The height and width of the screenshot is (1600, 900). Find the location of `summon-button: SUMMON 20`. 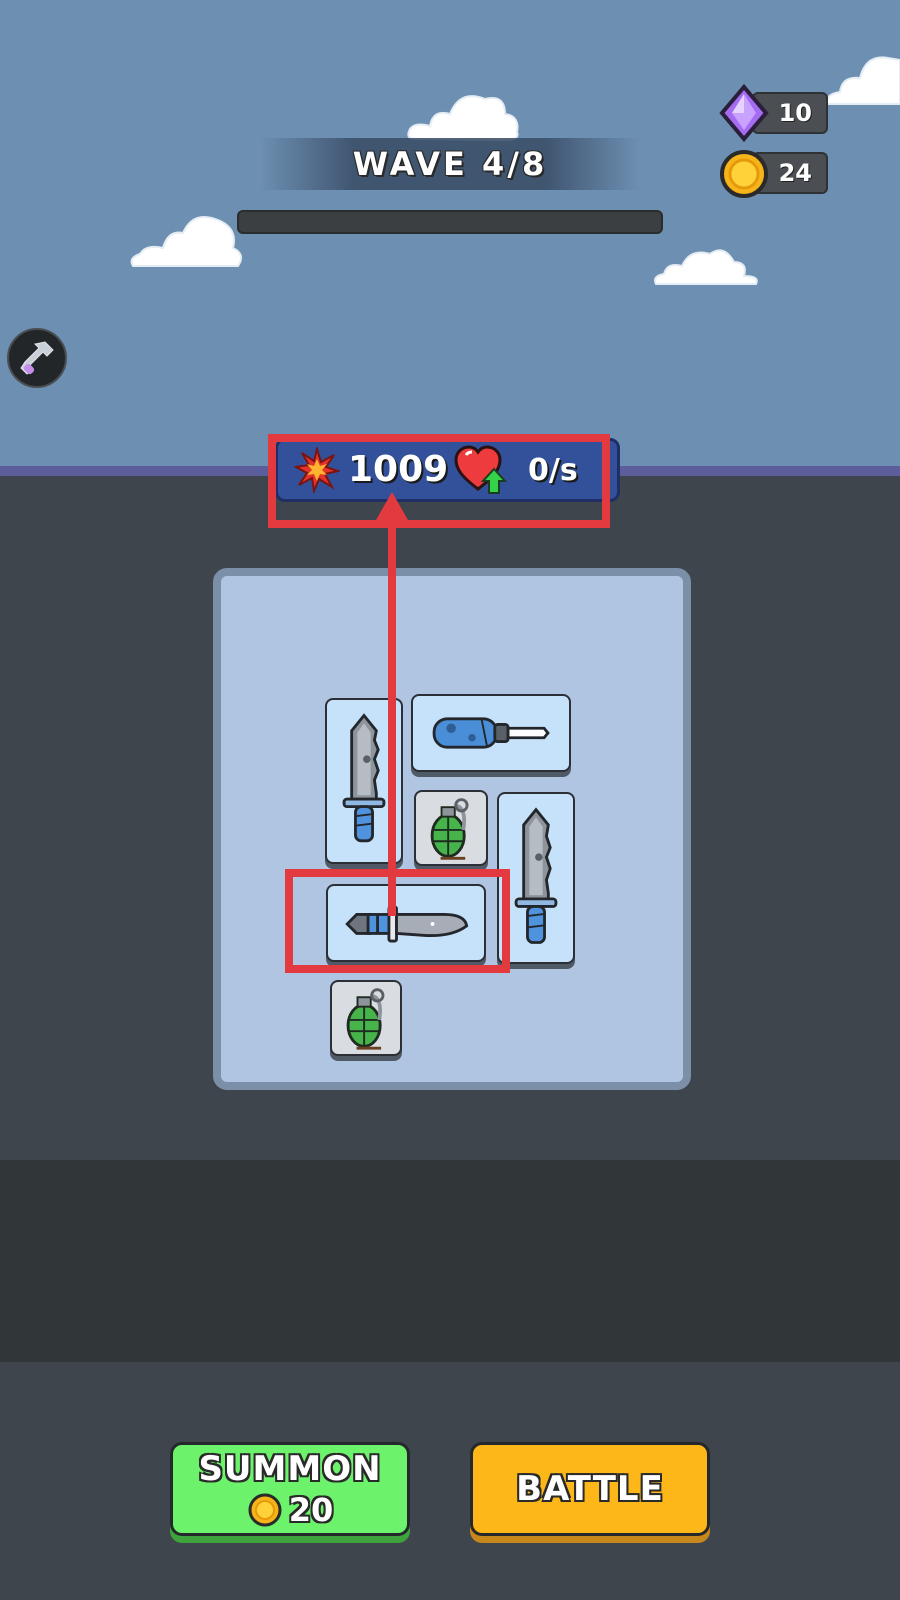

summon-button: SUMMON 20 is located at coordinates (290, 1489).